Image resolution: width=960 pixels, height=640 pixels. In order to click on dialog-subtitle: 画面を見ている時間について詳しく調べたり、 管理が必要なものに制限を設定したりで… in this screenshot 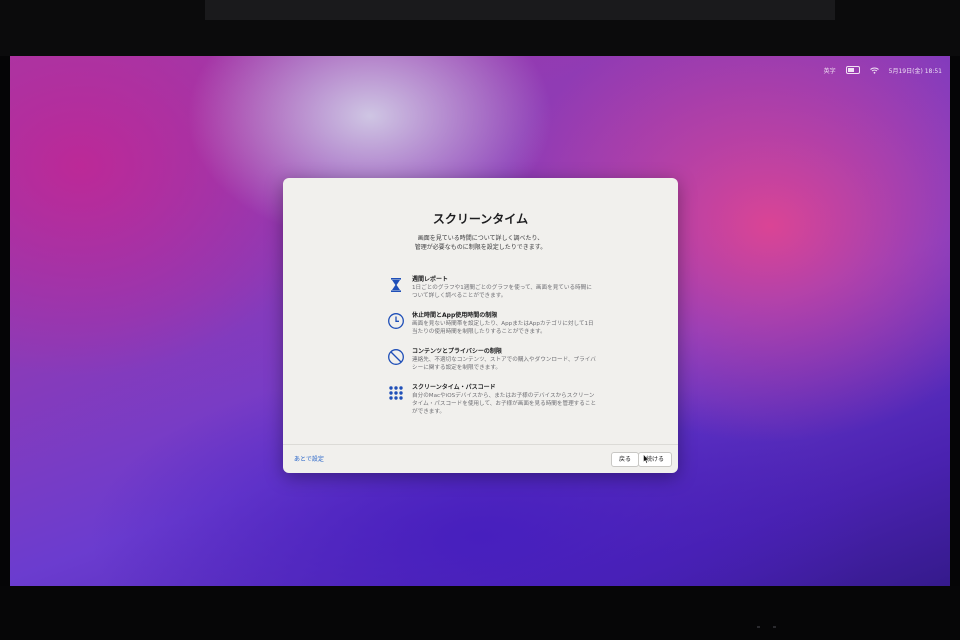, I will do `click(480, 243)`.